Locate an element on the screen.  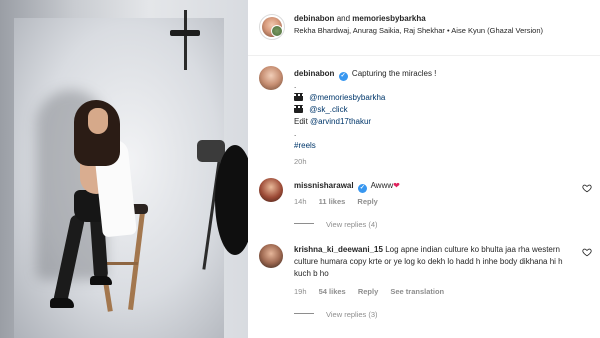
heart-emoji: ❤ is located at coordinates (396, 185).